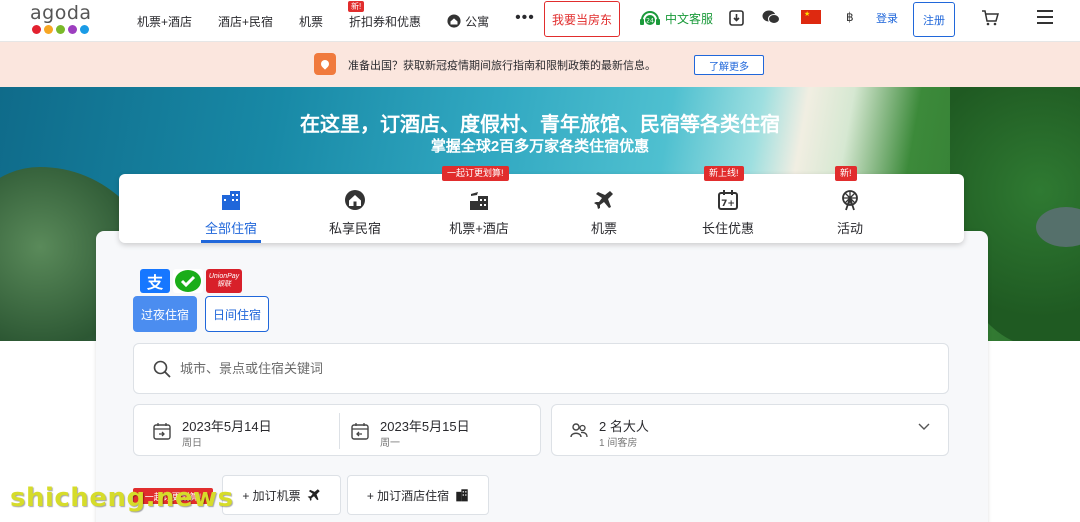 Image resolution: width=1080 pixels, height=522 pixels. I want to click on tab-label: 机票, so click(603, 228).